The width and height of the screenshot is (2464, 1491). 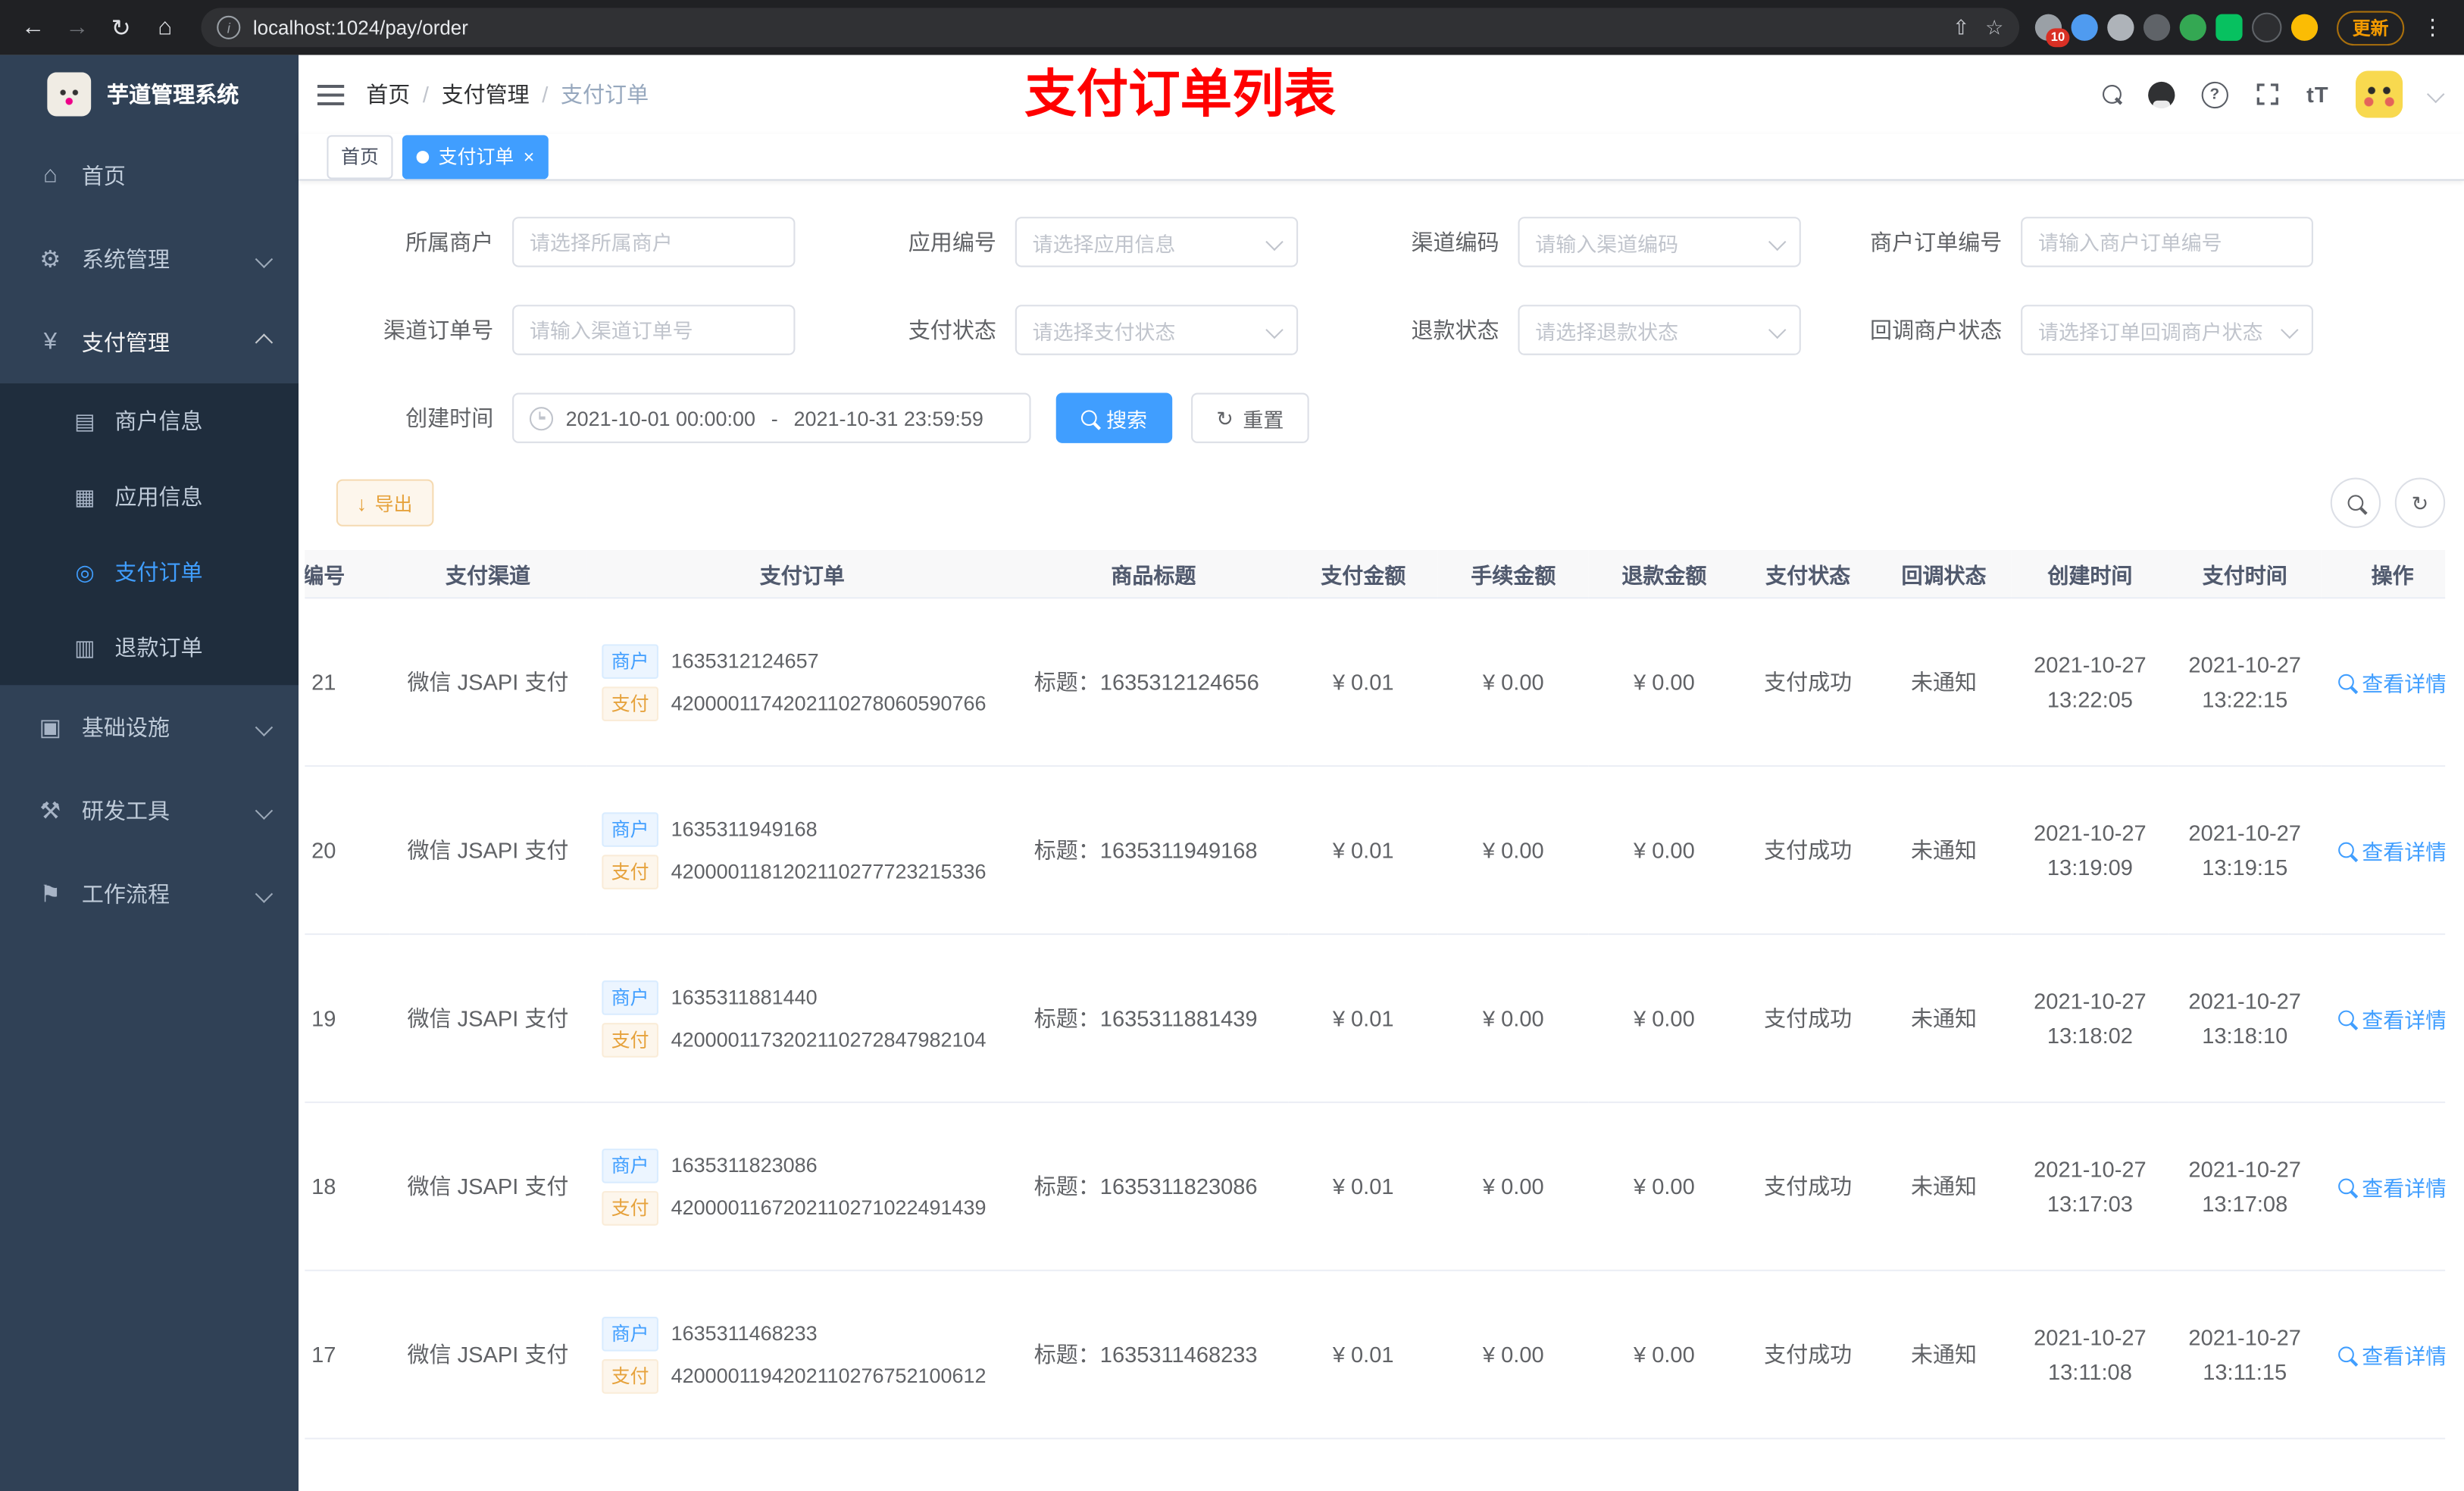 What do you see at coordinates (2214, 94) in the screenshot?
I see `help-icon: ?` at bounding box center [2214, 94].